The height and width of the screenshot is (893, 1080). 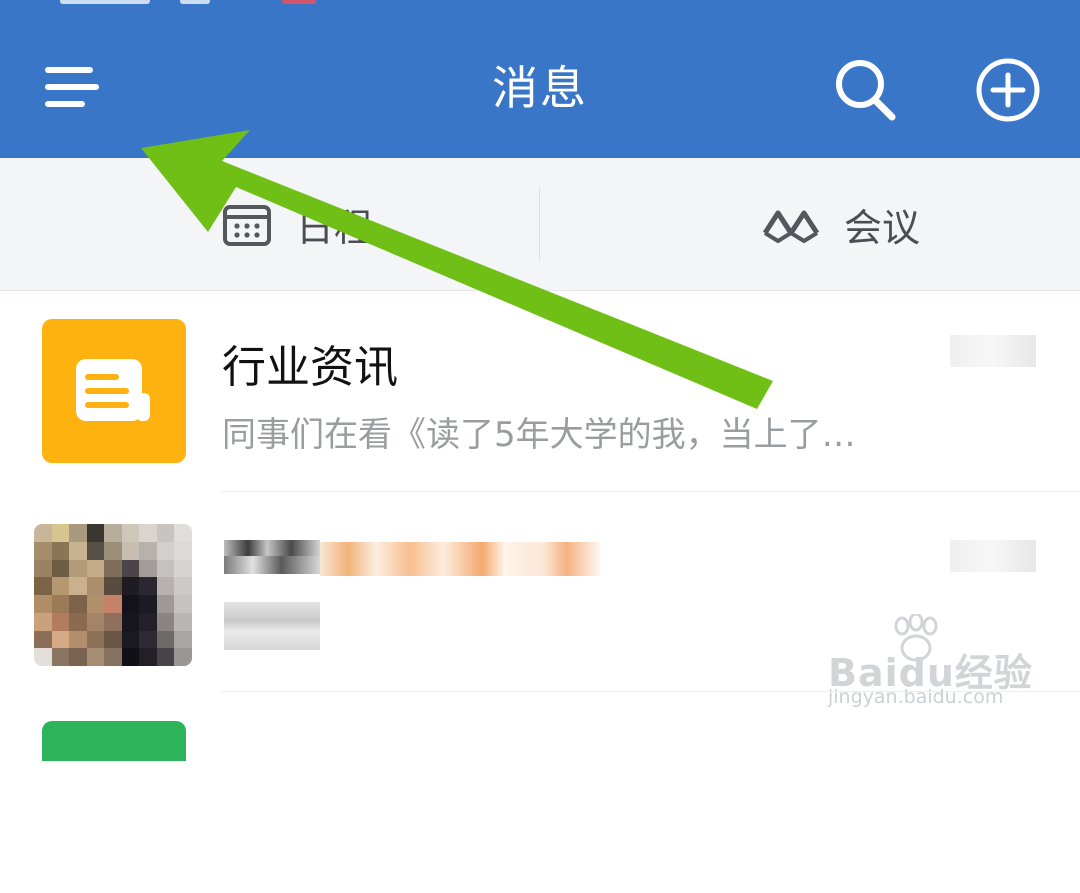 I want to click on redacted-preview, so click(x=272, y=626).